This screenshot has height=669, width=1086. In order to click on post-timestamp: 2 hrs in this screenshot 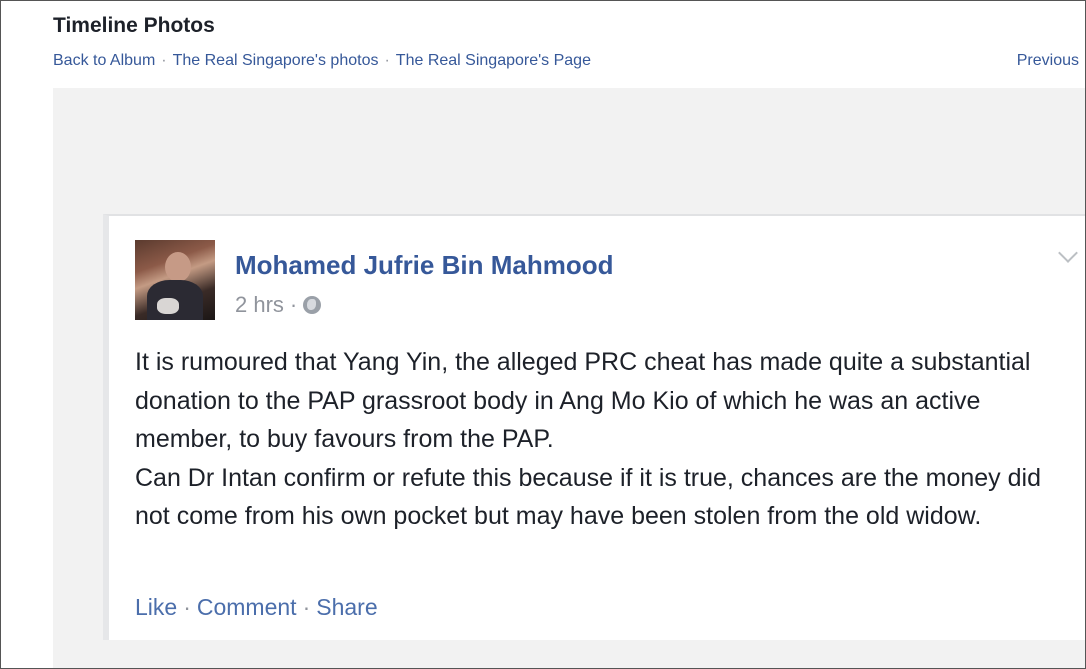, I will do `click(259, 305)`.